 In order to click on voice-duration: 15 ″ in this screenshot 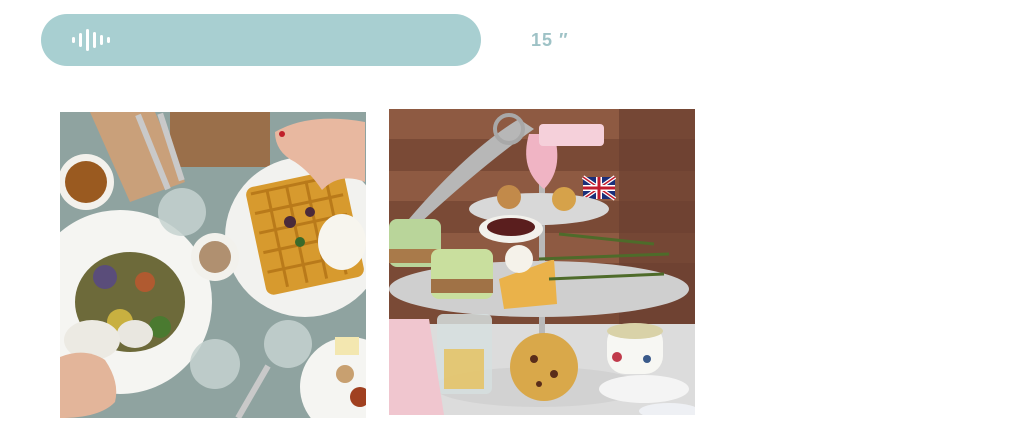, I will do `click(550, 40)`.